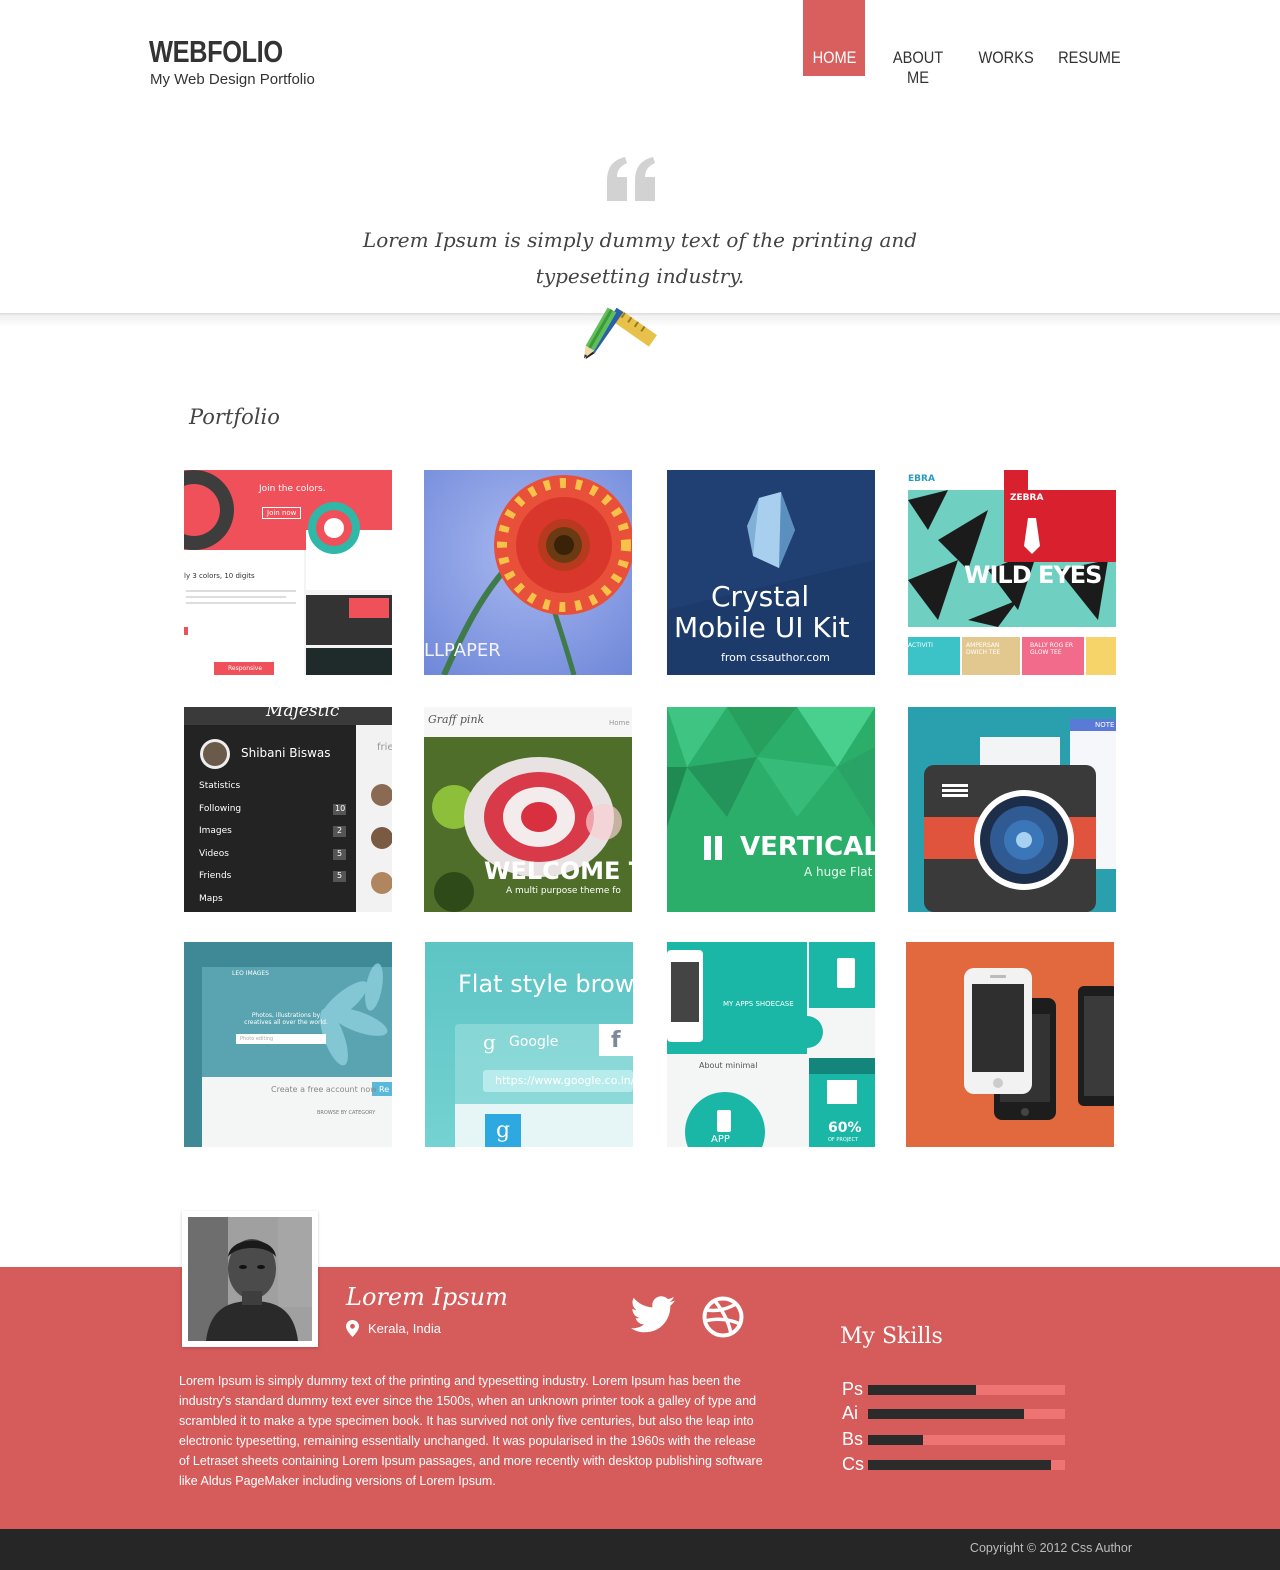 The height and width of the screenshot is (1570, 1280). What do you see at coordinates (920, 645) in the screenshot?
I see `activity-label: ACTIVITI` at bounding box center [920, 645].